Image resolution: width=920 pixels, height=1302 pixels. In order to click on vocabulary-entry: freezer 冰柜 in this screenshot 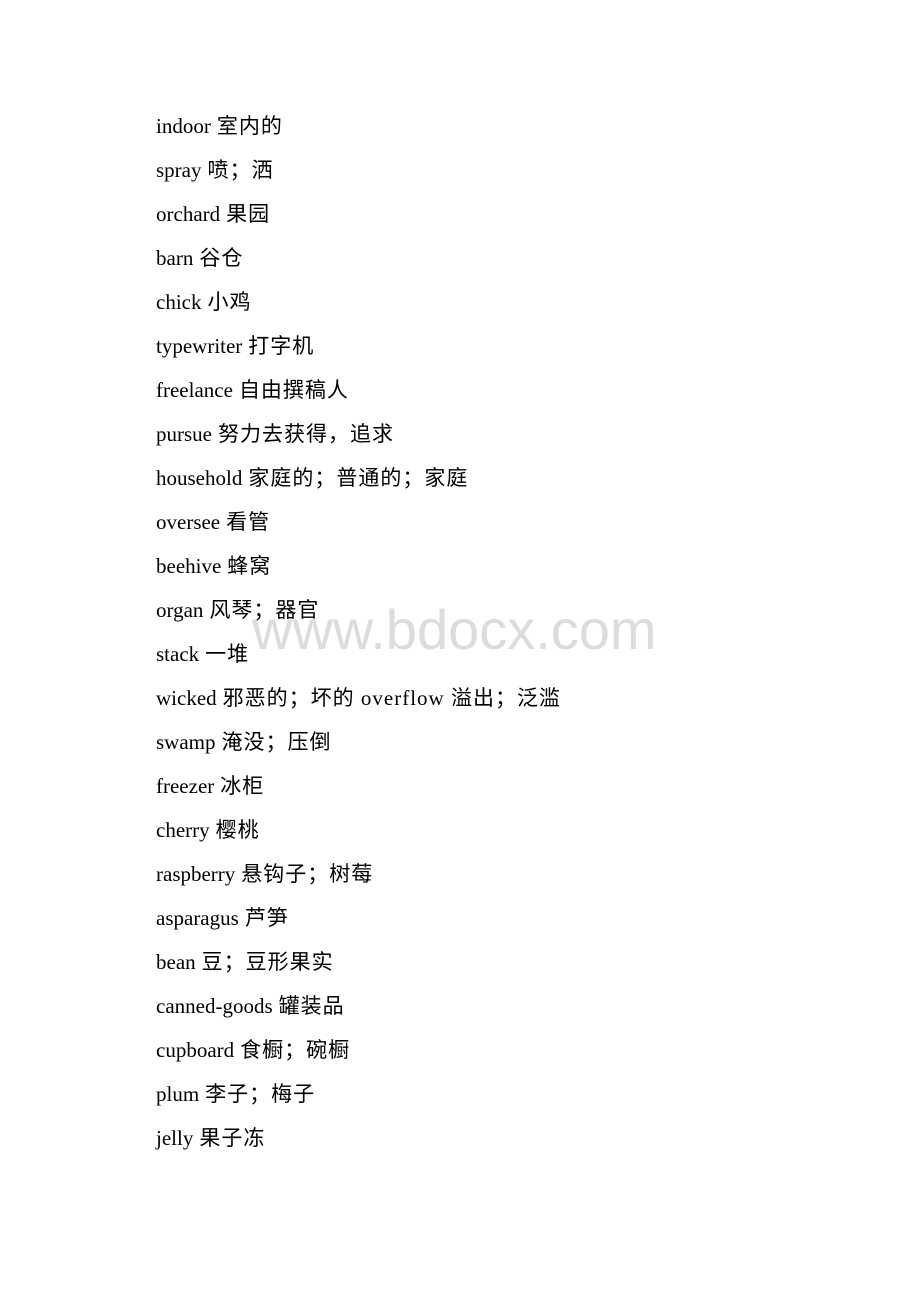, I will do `click(358, 791)`.